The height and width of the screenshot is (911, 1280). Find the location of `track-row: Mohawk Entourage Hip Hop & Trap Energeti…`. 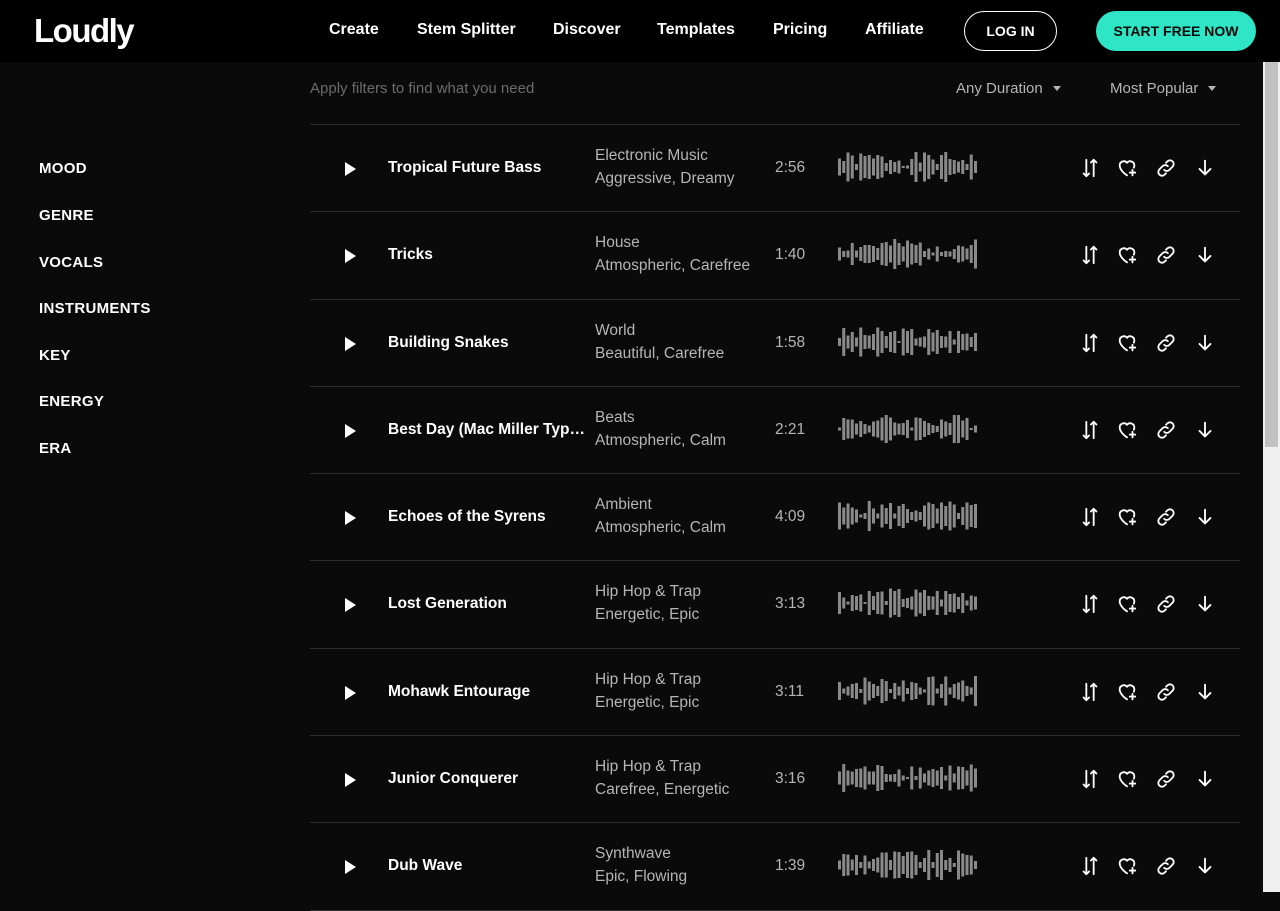

track-row: Mohawk Entourage Hip Hop & Trap Energeti… is located at coordinates (775, 693).